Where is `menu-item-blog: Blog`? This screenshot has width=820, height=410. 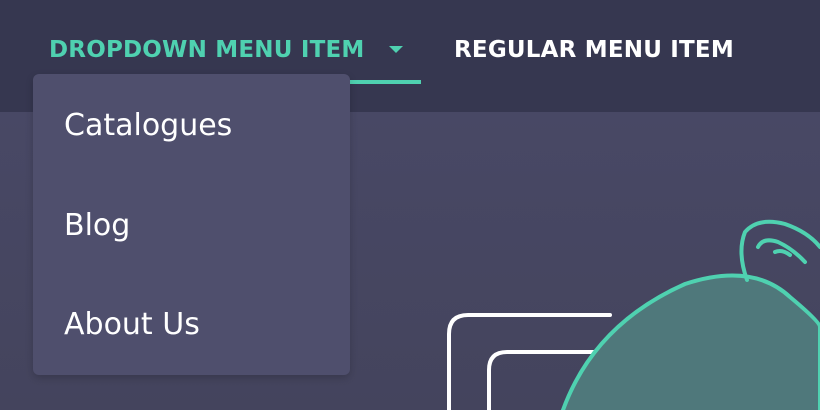
menu-item-blog: Blog is located at coordinates (97, 226).